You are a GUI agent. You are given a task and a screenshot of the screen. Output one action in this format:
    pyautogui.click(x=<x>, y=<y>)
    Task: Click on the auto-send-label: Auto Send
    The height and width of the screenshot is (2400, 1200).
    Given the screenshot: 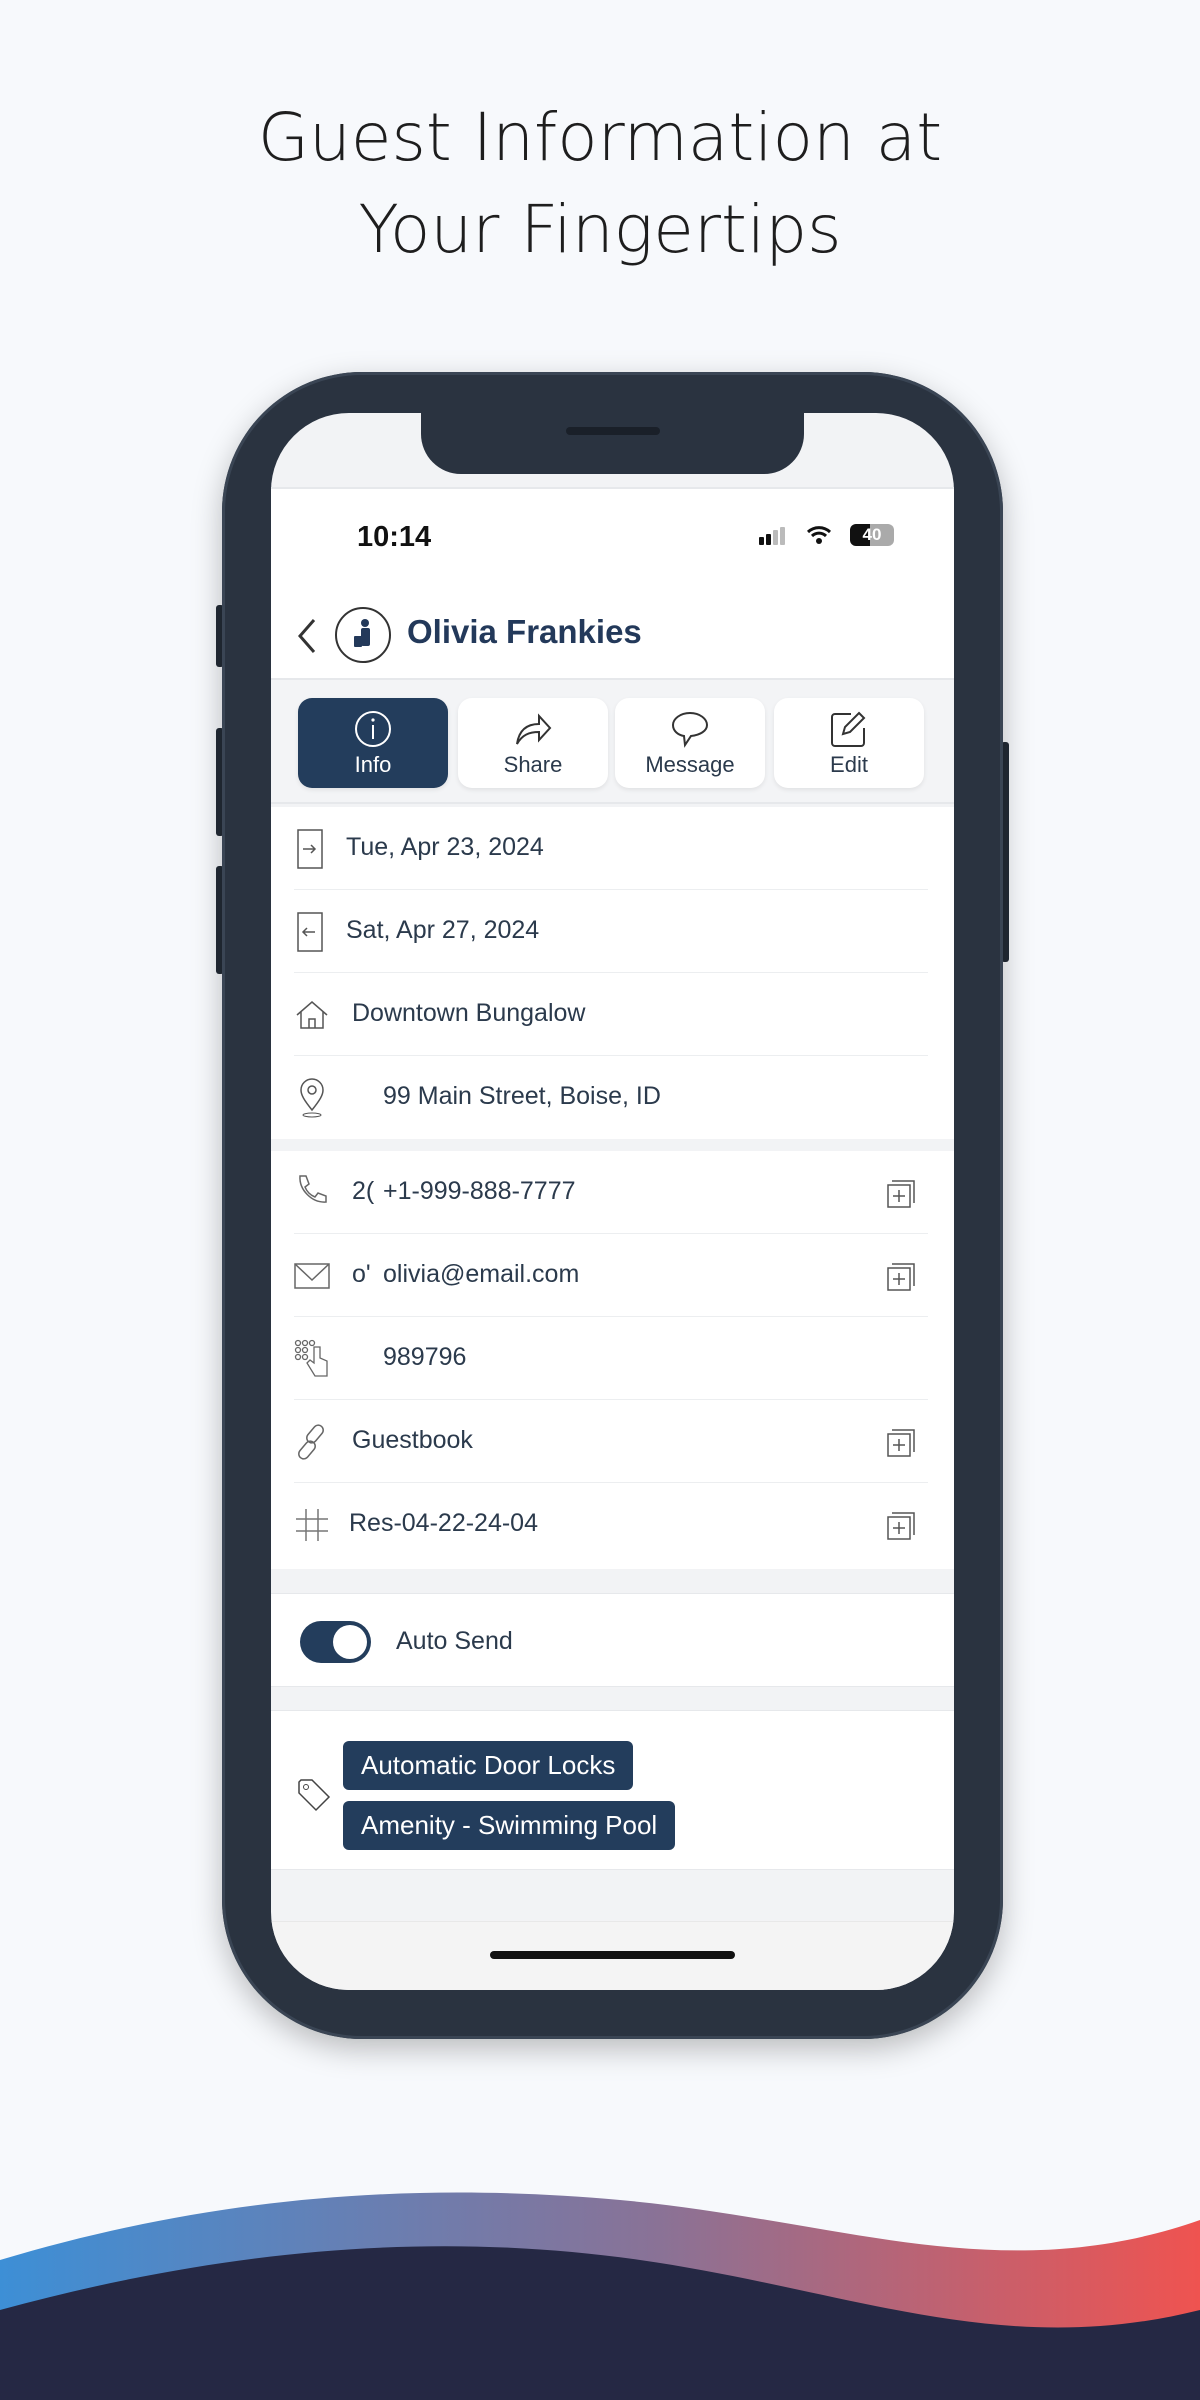 What is the action you would take?
    pyautogui.click(x=454, y=1641)
    